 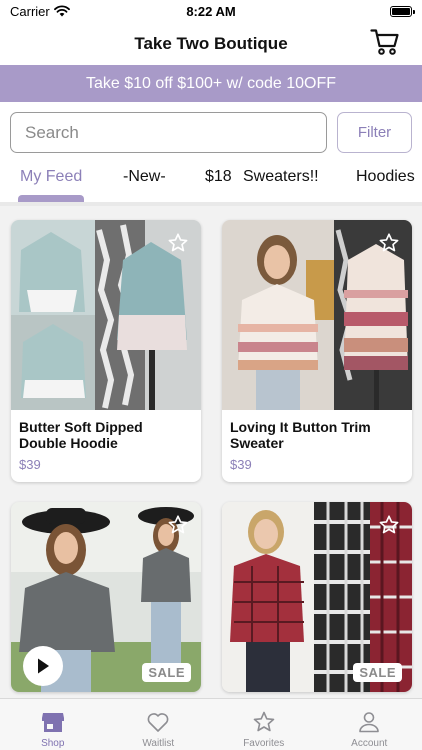 I want to click on navigation-bar: Take Two Boutique, so click(x=211, y=43).